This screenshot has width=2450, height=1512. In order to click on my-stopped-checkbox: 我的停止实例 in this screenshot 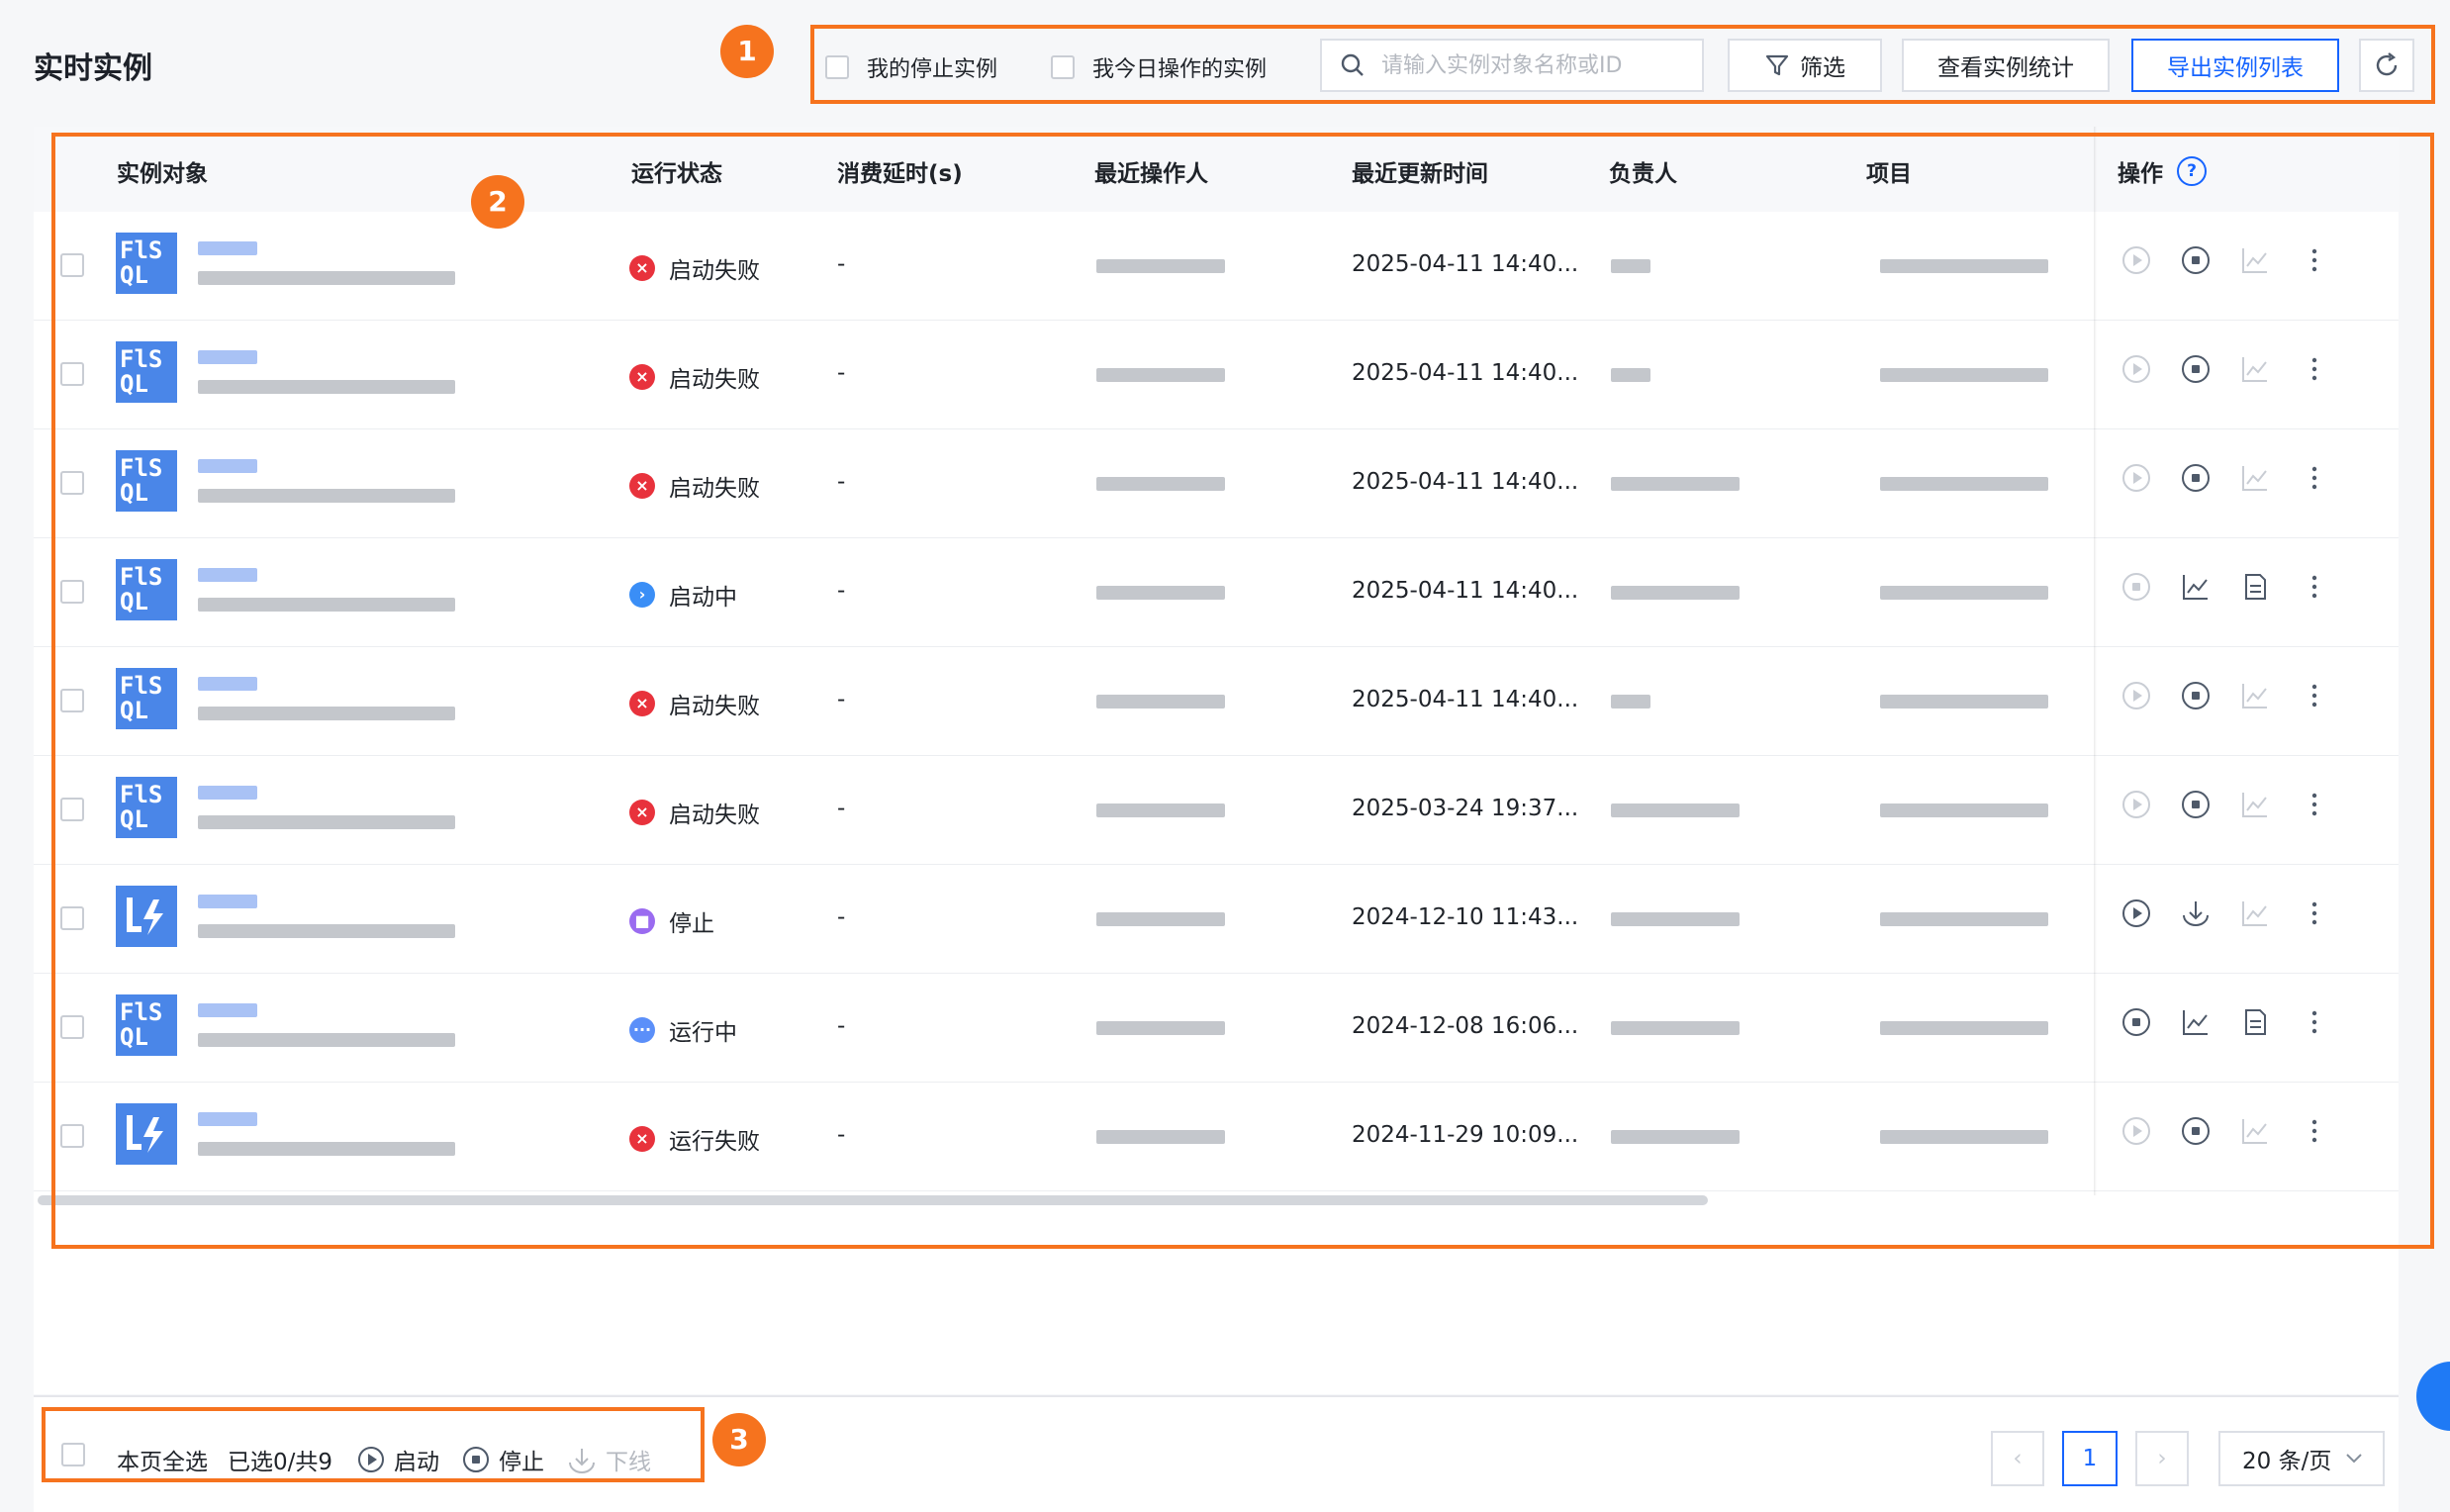, I will do `click(911, 67)`.